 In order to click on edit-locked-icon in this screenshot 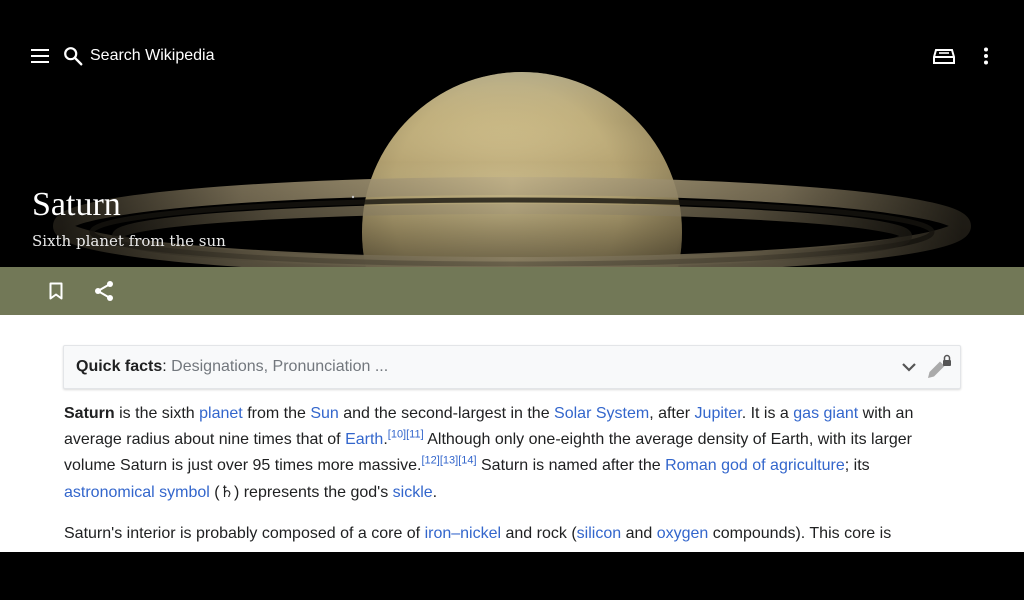, I will do `click(938, 367)`.